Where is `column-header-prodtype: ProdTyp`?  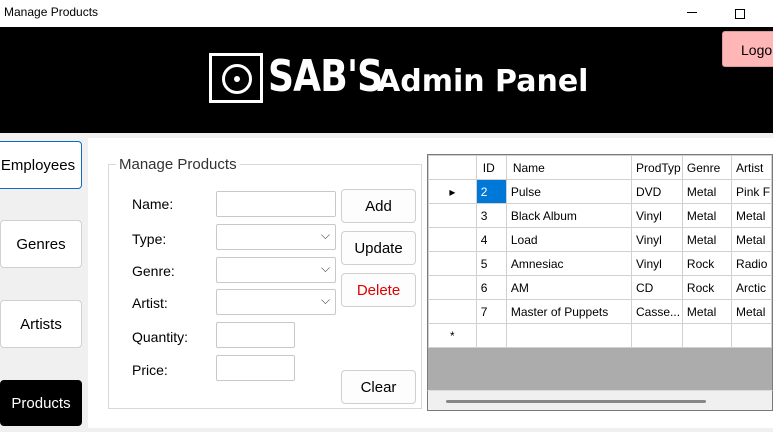
column-header-prodtype: ProdTyp is located at coordinates (657, 167).